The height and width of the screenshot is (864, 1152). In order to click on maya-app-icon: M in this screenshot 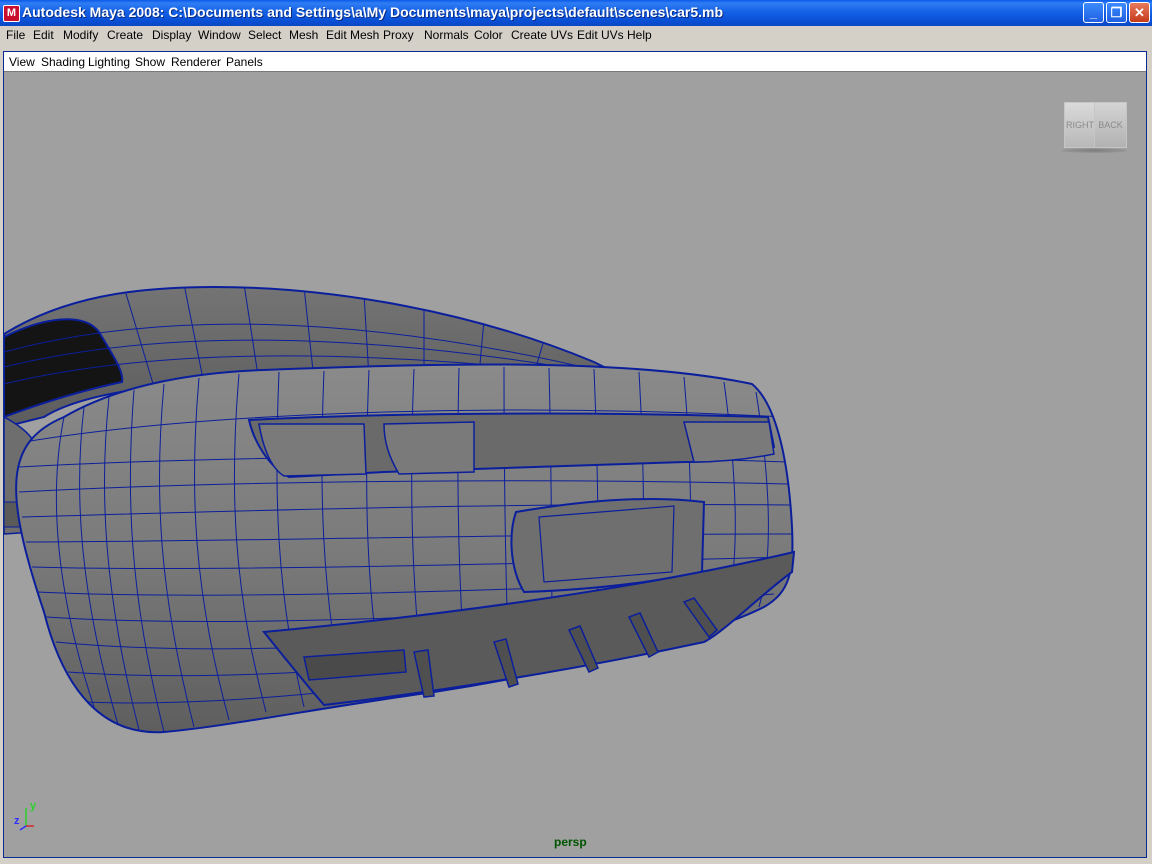, I will do `click(11, 13)`.